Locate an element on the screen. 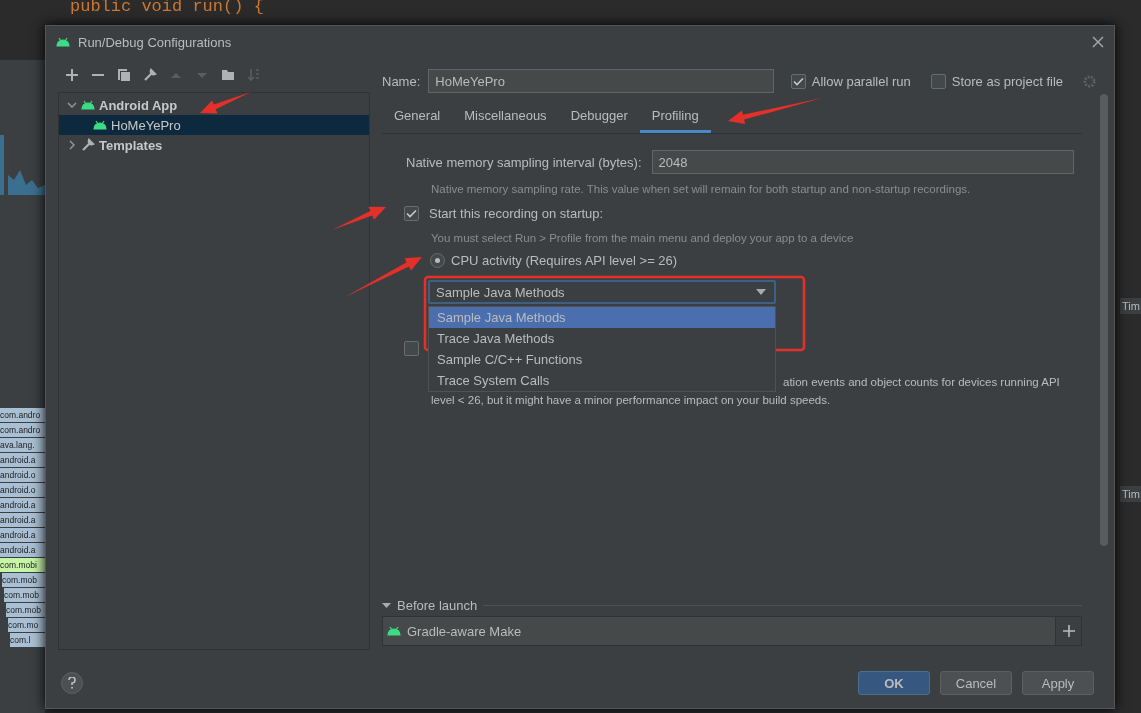 The image size is (1141, 713). dialog-button: OK is located at coordinates (894, 683).